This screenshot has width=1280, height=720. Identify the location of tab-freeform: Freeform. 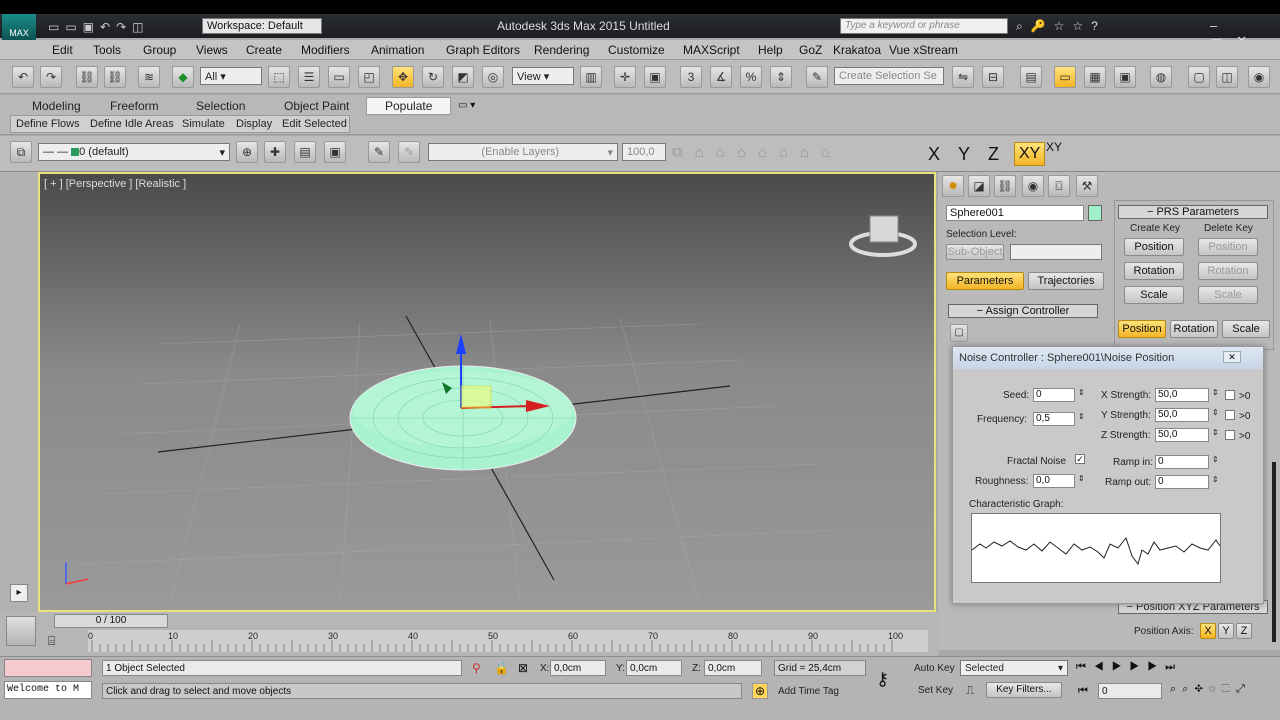
(134, 106).